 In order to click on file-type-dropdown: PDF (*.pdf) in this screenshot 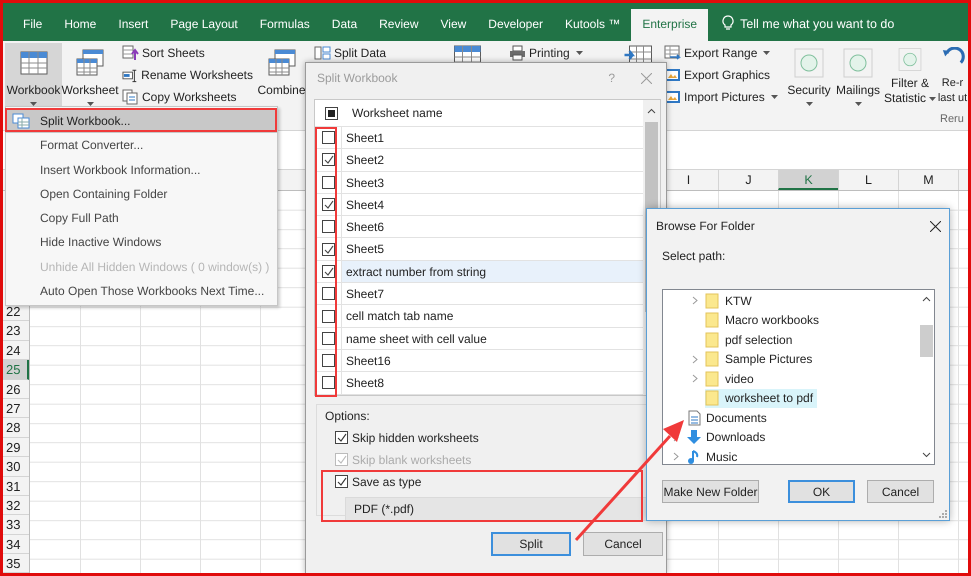, I will do `click(496, 508)`.